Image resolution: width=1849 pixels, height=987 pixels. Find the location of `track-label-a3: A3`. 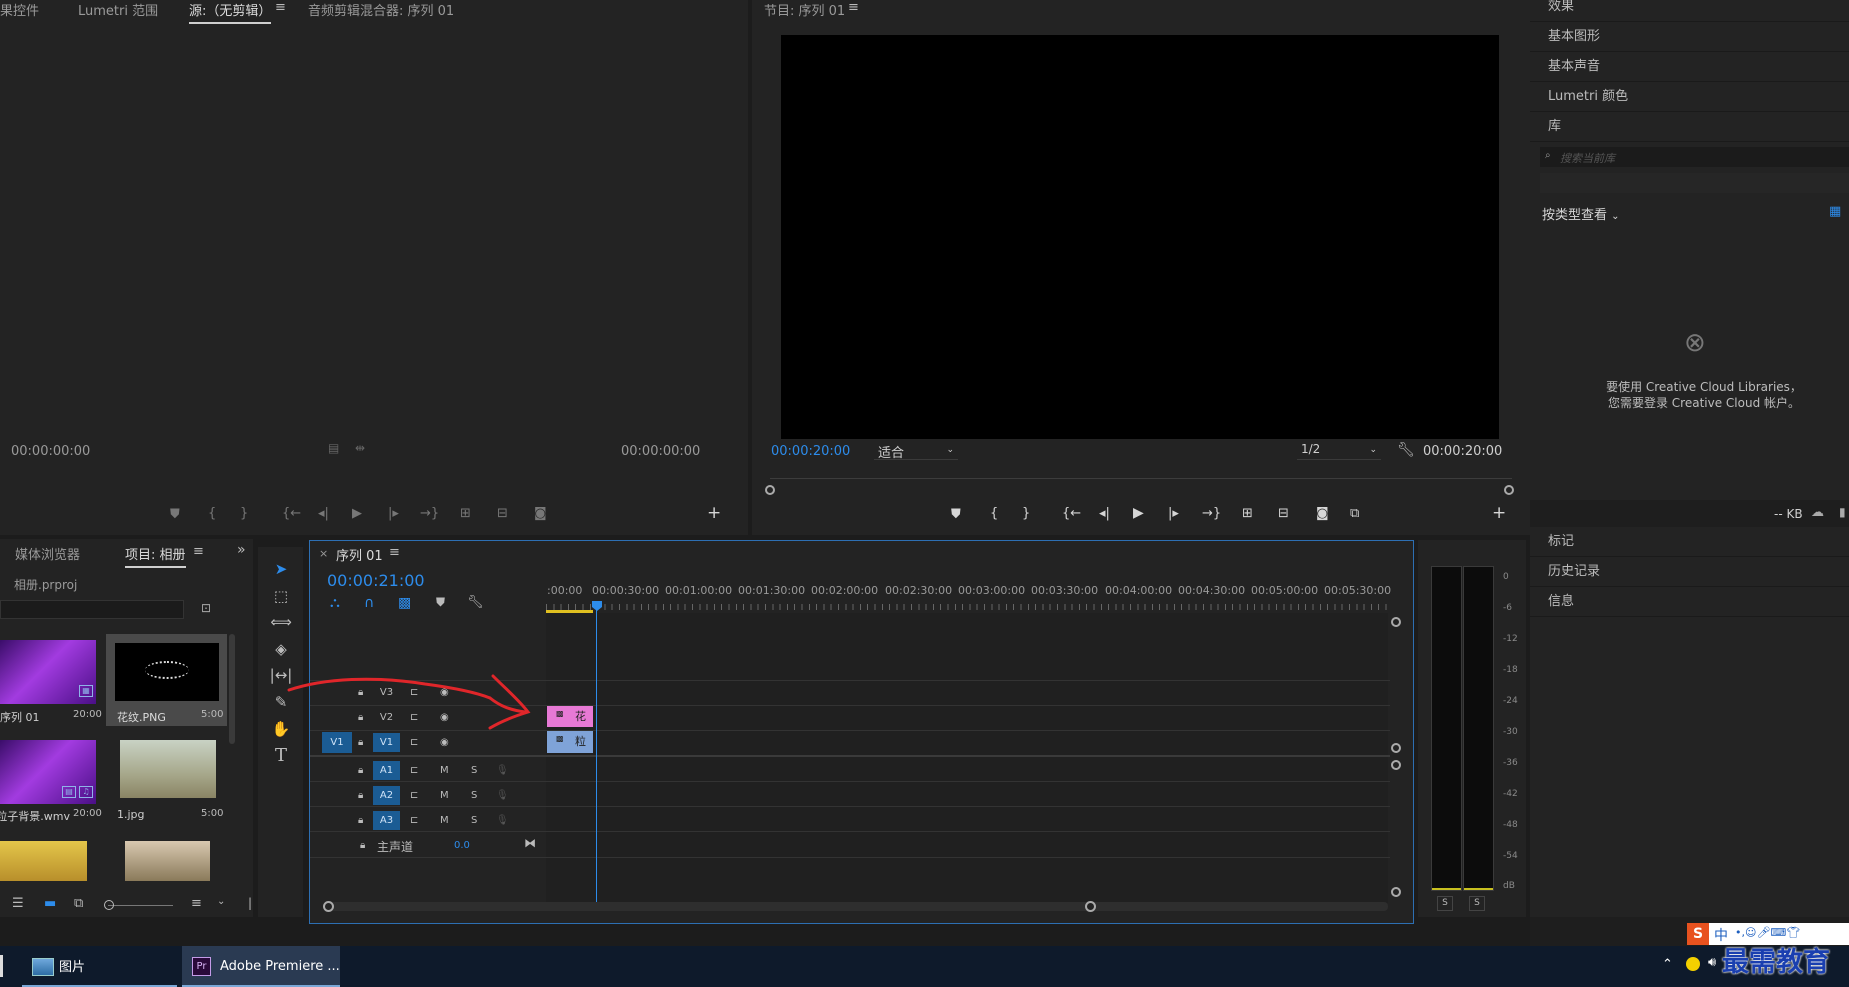

track-label-a3: A3 is located at coordinates (386, 820).